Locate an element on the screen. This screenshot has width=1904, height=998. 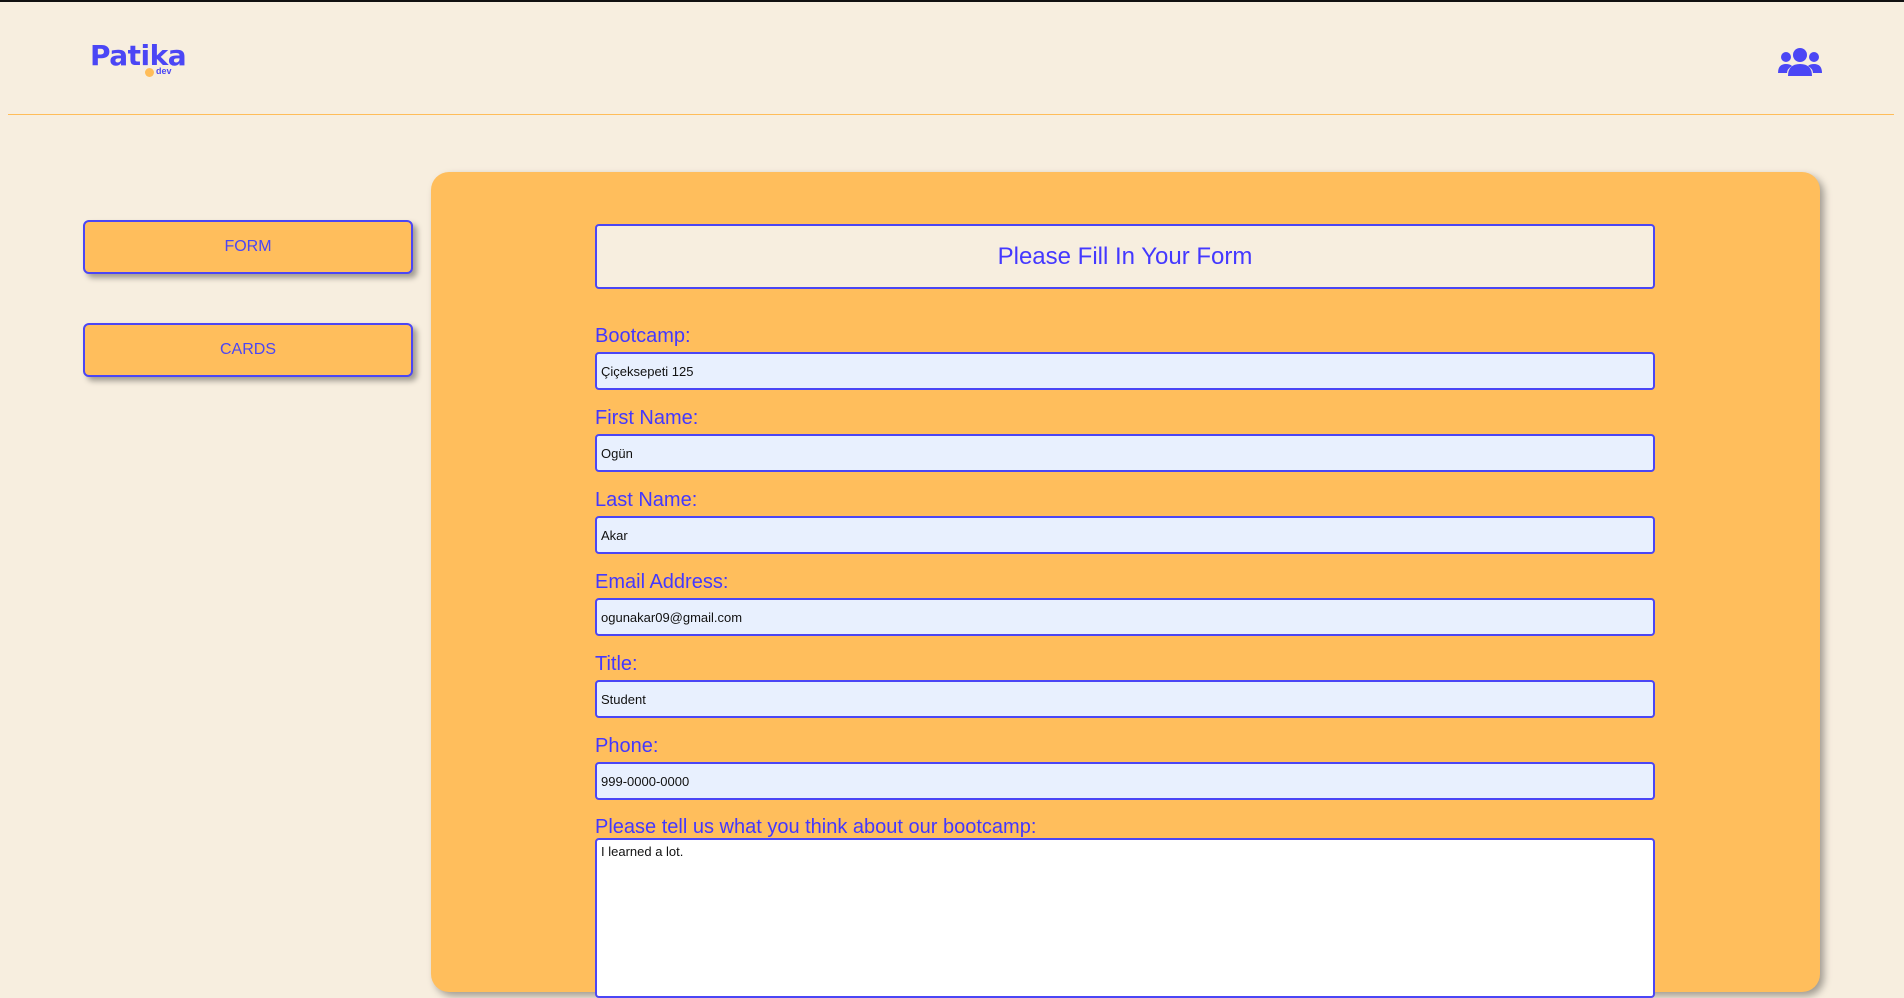
patika-logo: Patika dev is located at coordinates (138, 60).